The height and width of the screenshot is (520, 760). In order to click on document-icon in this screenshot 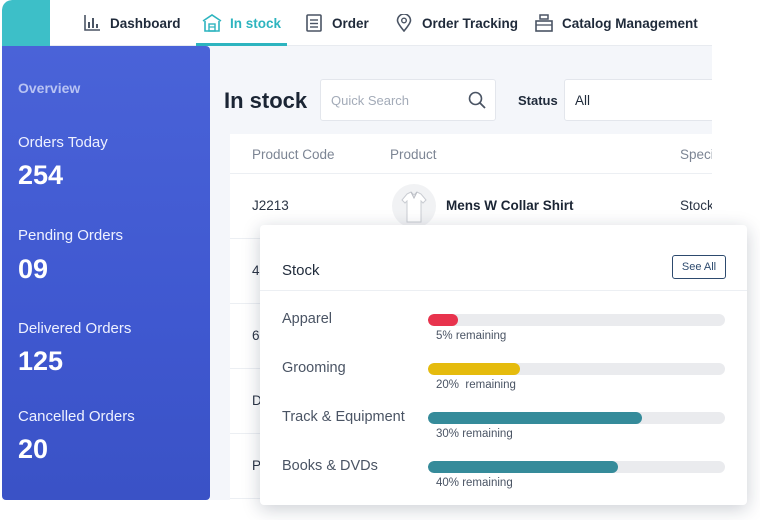, I will do `click(314, 23)`.